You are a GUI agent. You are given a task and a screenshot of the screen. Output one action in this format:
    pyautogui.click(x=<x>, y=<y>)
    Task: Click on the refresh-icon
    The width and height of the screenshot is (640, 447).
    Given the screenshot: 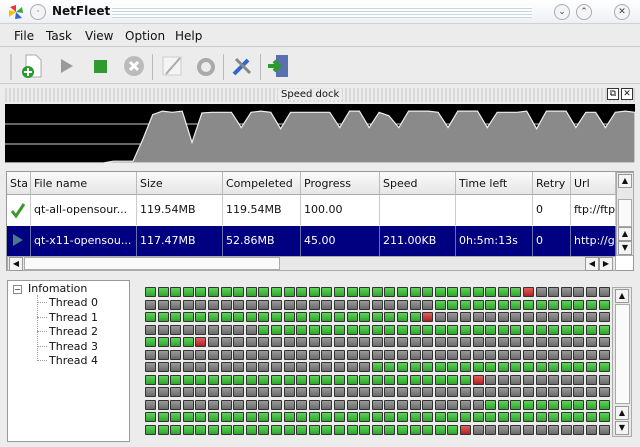 What is the action you would take?
    pyautogui.click(x=206, y=66)
    